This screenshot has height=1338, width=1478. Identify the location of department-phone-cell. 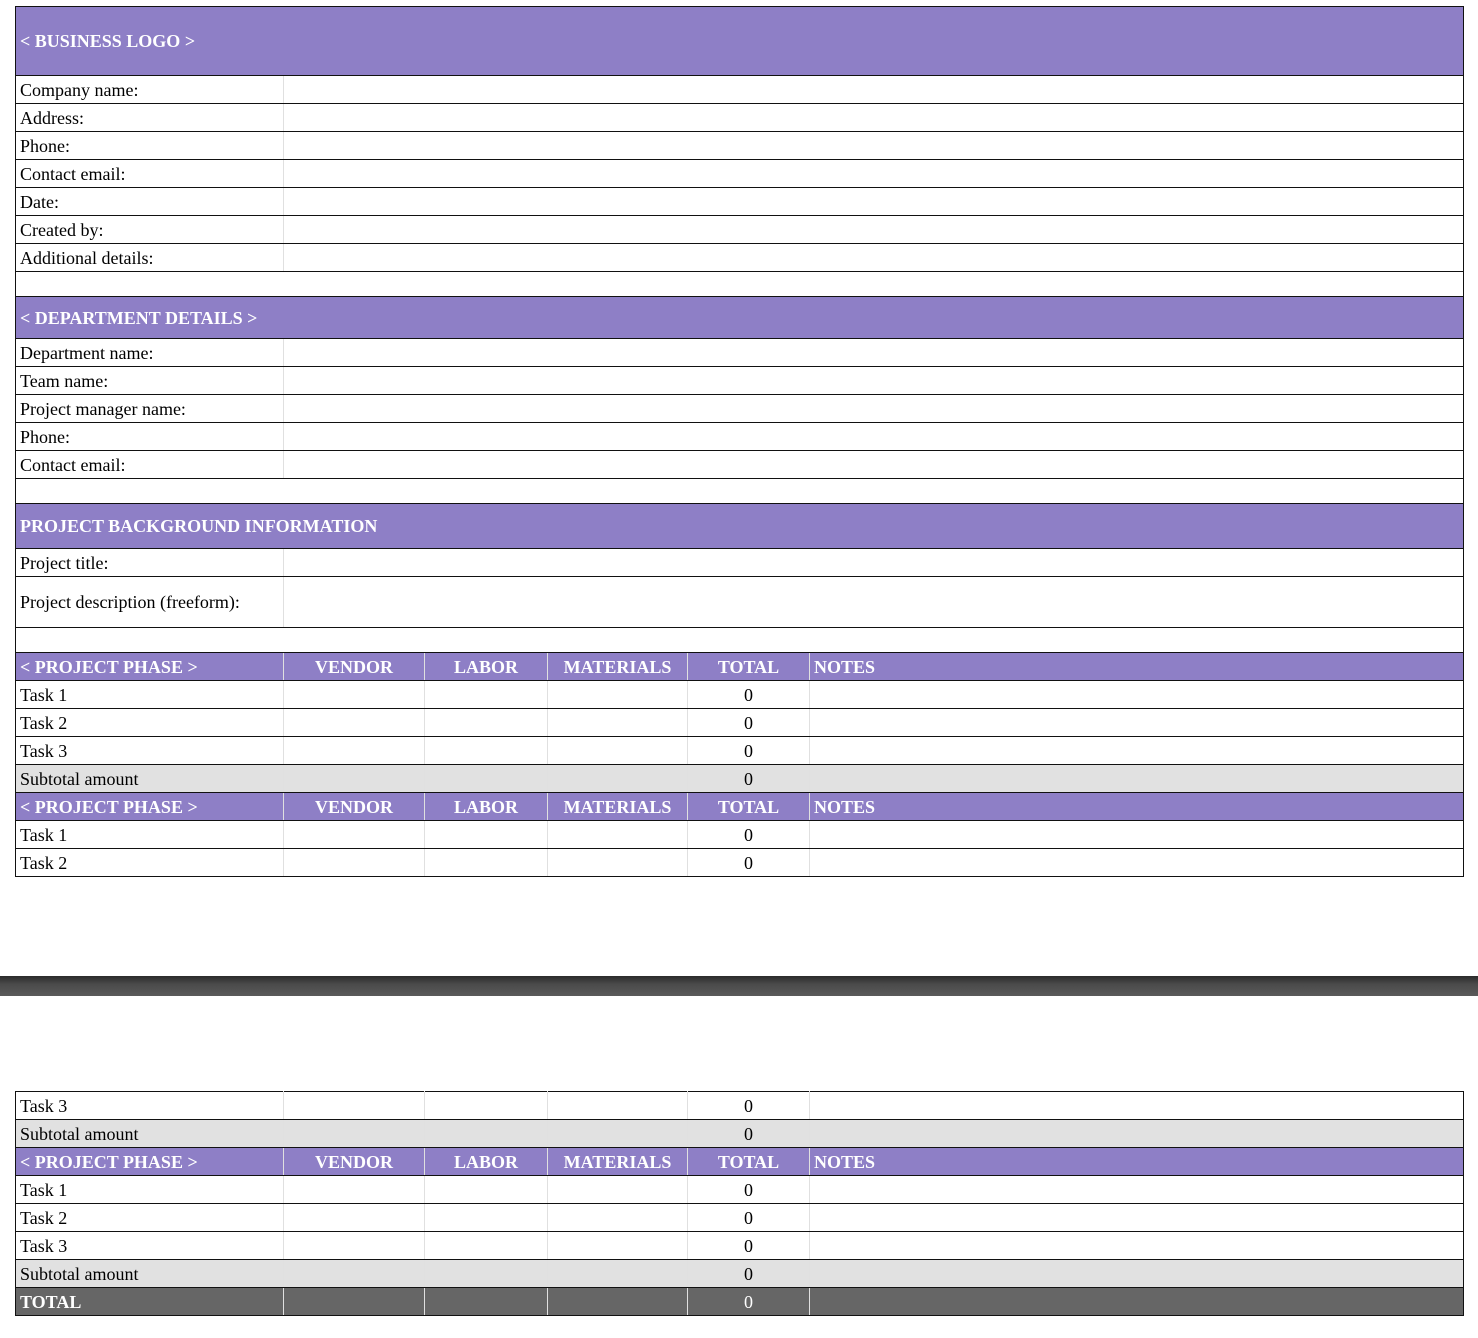
(874, 436).